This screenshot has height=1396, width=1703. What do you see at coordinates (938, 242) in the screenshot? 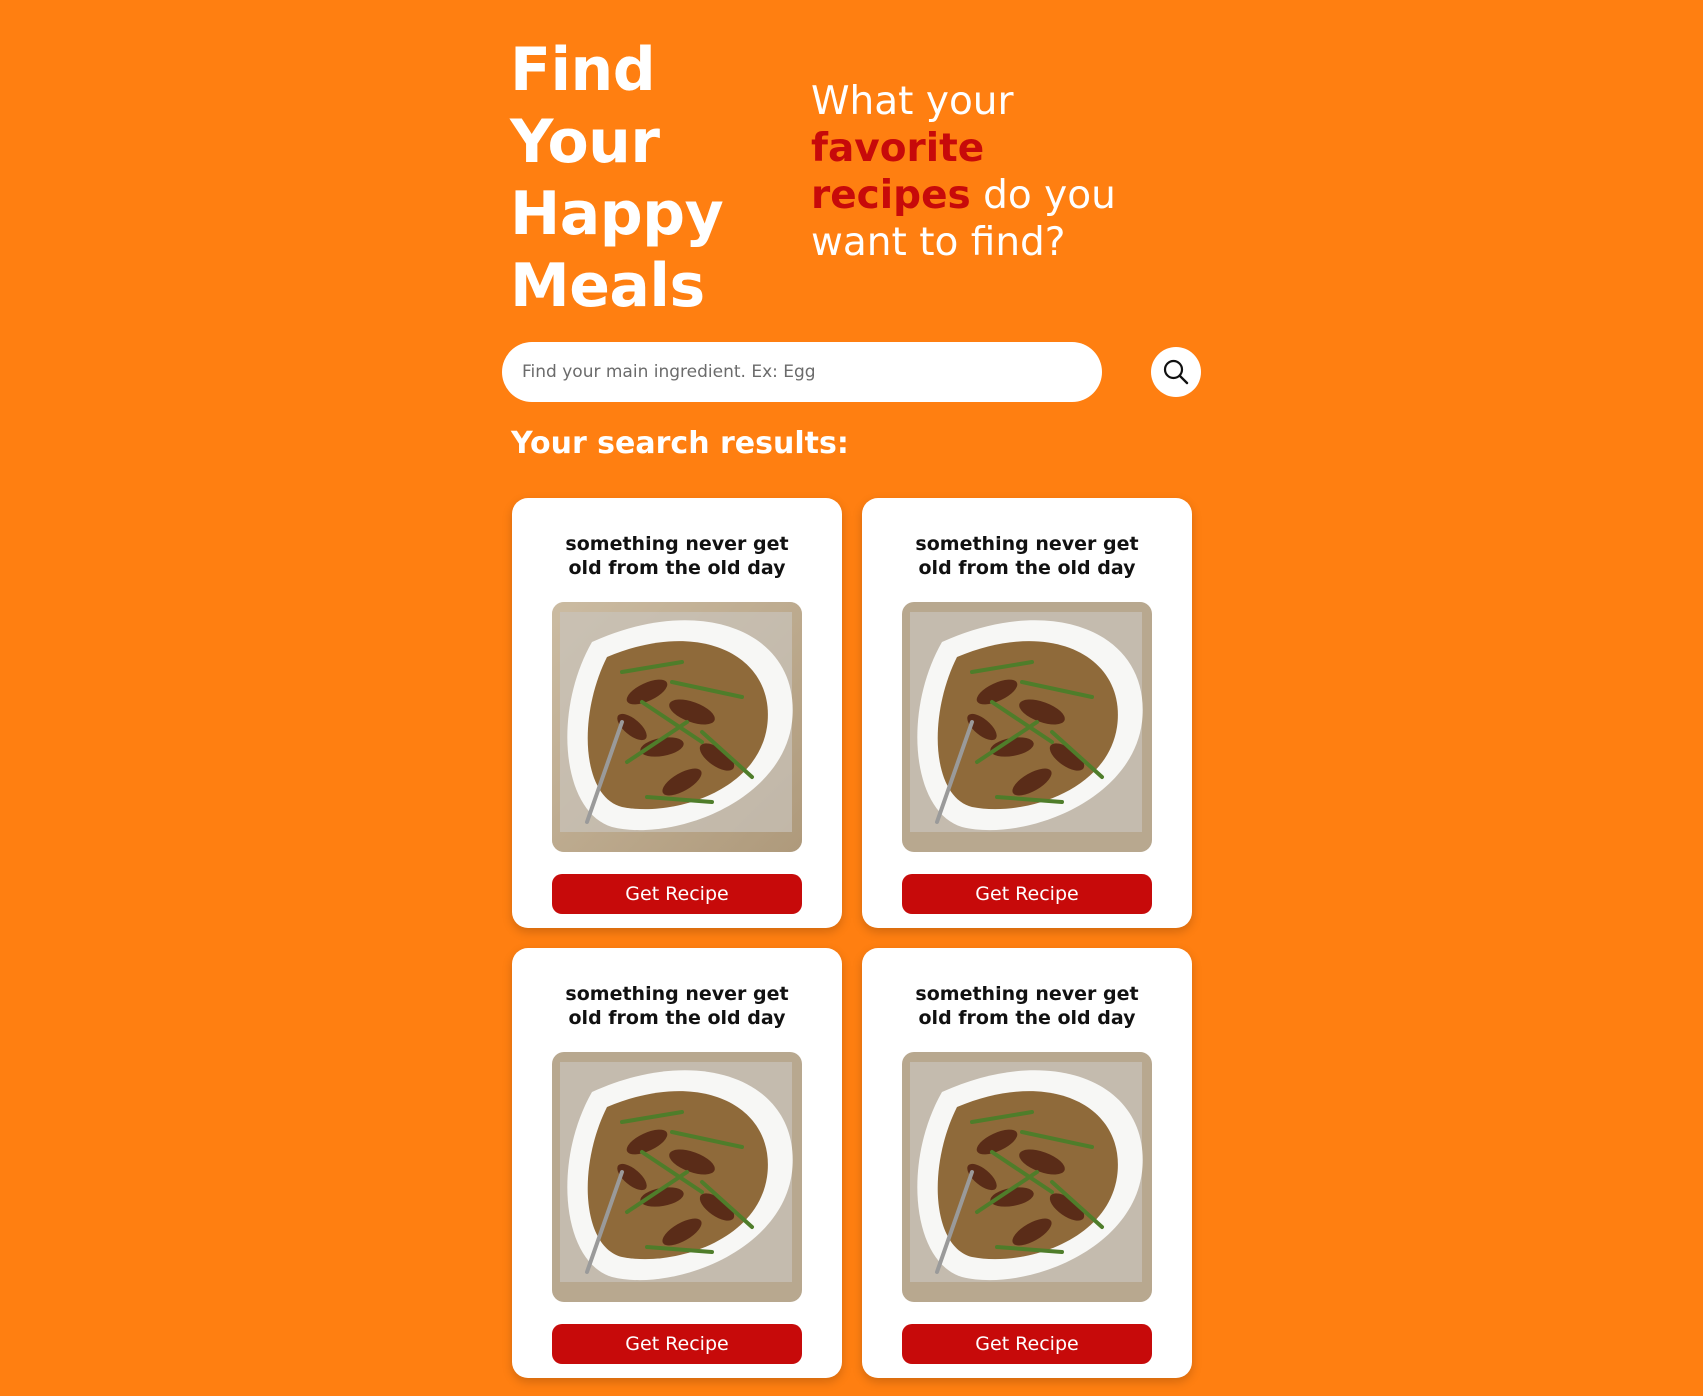
I see `tagline-suffix: want to find?` at bounding box center [938, 242].